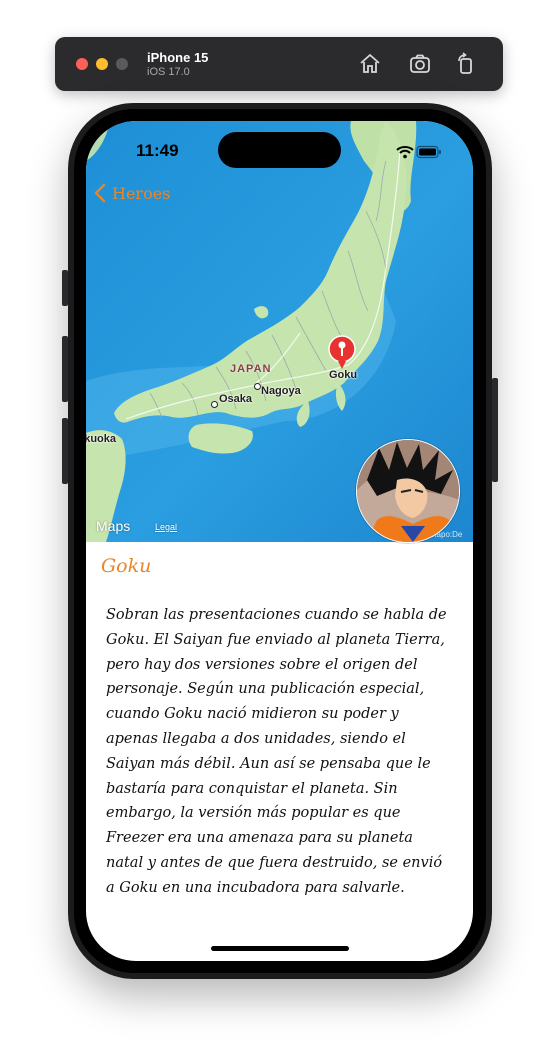  I want to click on wifi-icon, so click(405, 152).